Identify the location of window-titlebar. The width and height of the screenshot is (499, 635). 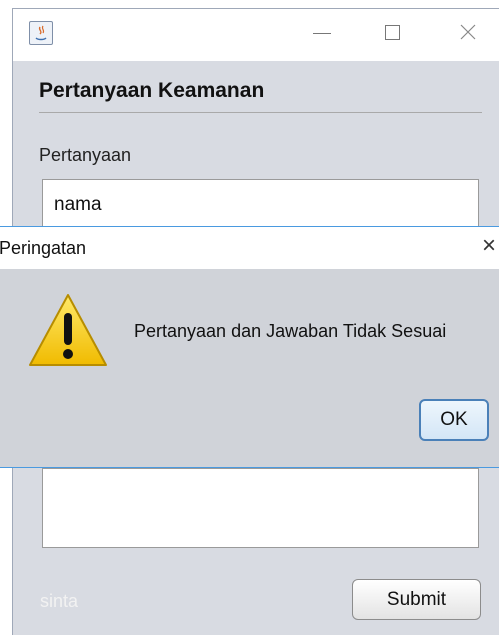
(256, 35).